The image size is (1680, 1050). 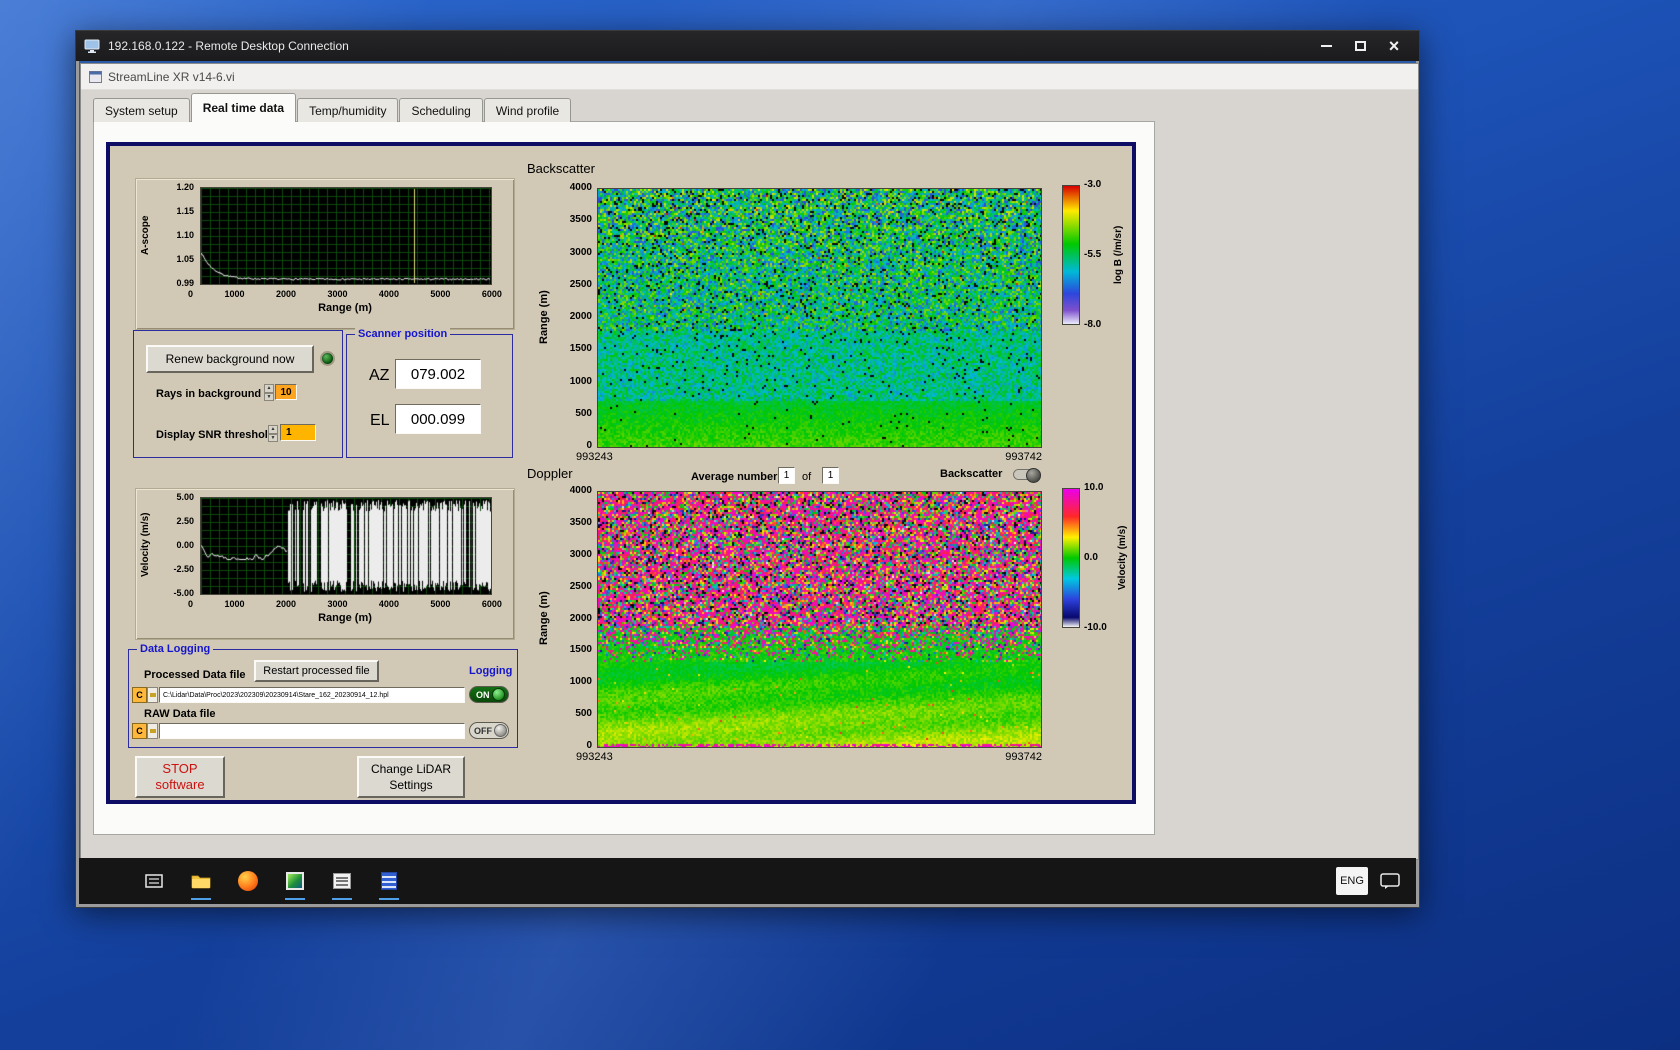 I want to click on processed-browse-button, so click(x=152, y=695).